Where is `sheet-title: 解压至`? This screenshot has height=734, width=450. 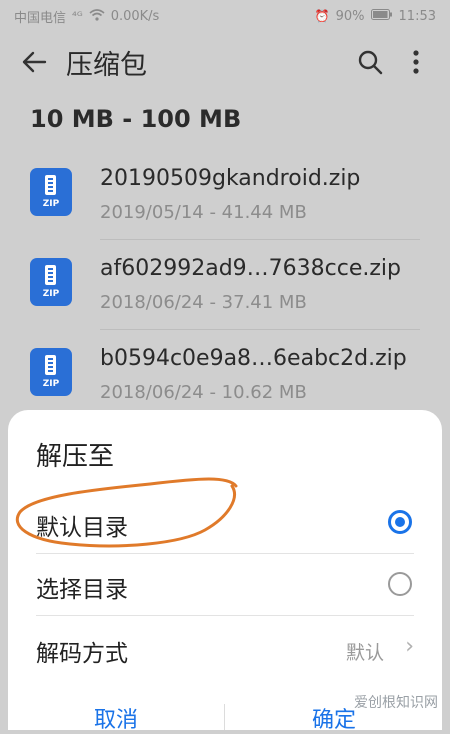
sheet-title: 解压至 is located at coordinates (75, 457).